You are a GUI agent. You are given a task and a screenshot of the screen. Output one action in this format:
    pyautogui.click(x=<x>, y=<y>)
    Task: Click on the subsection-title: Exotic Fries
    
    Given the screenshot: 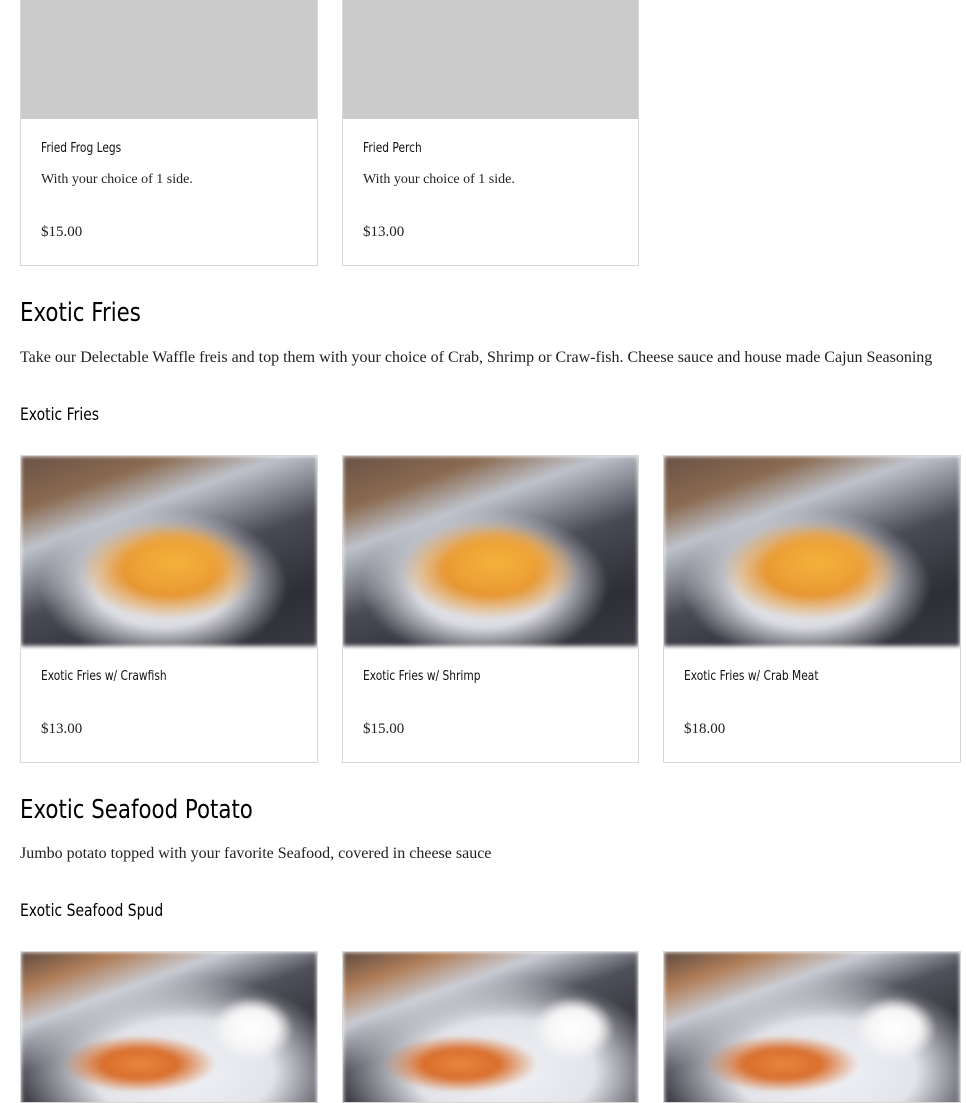 What is the action you would take?
    pyautogui.click(x=60, y=415)
    